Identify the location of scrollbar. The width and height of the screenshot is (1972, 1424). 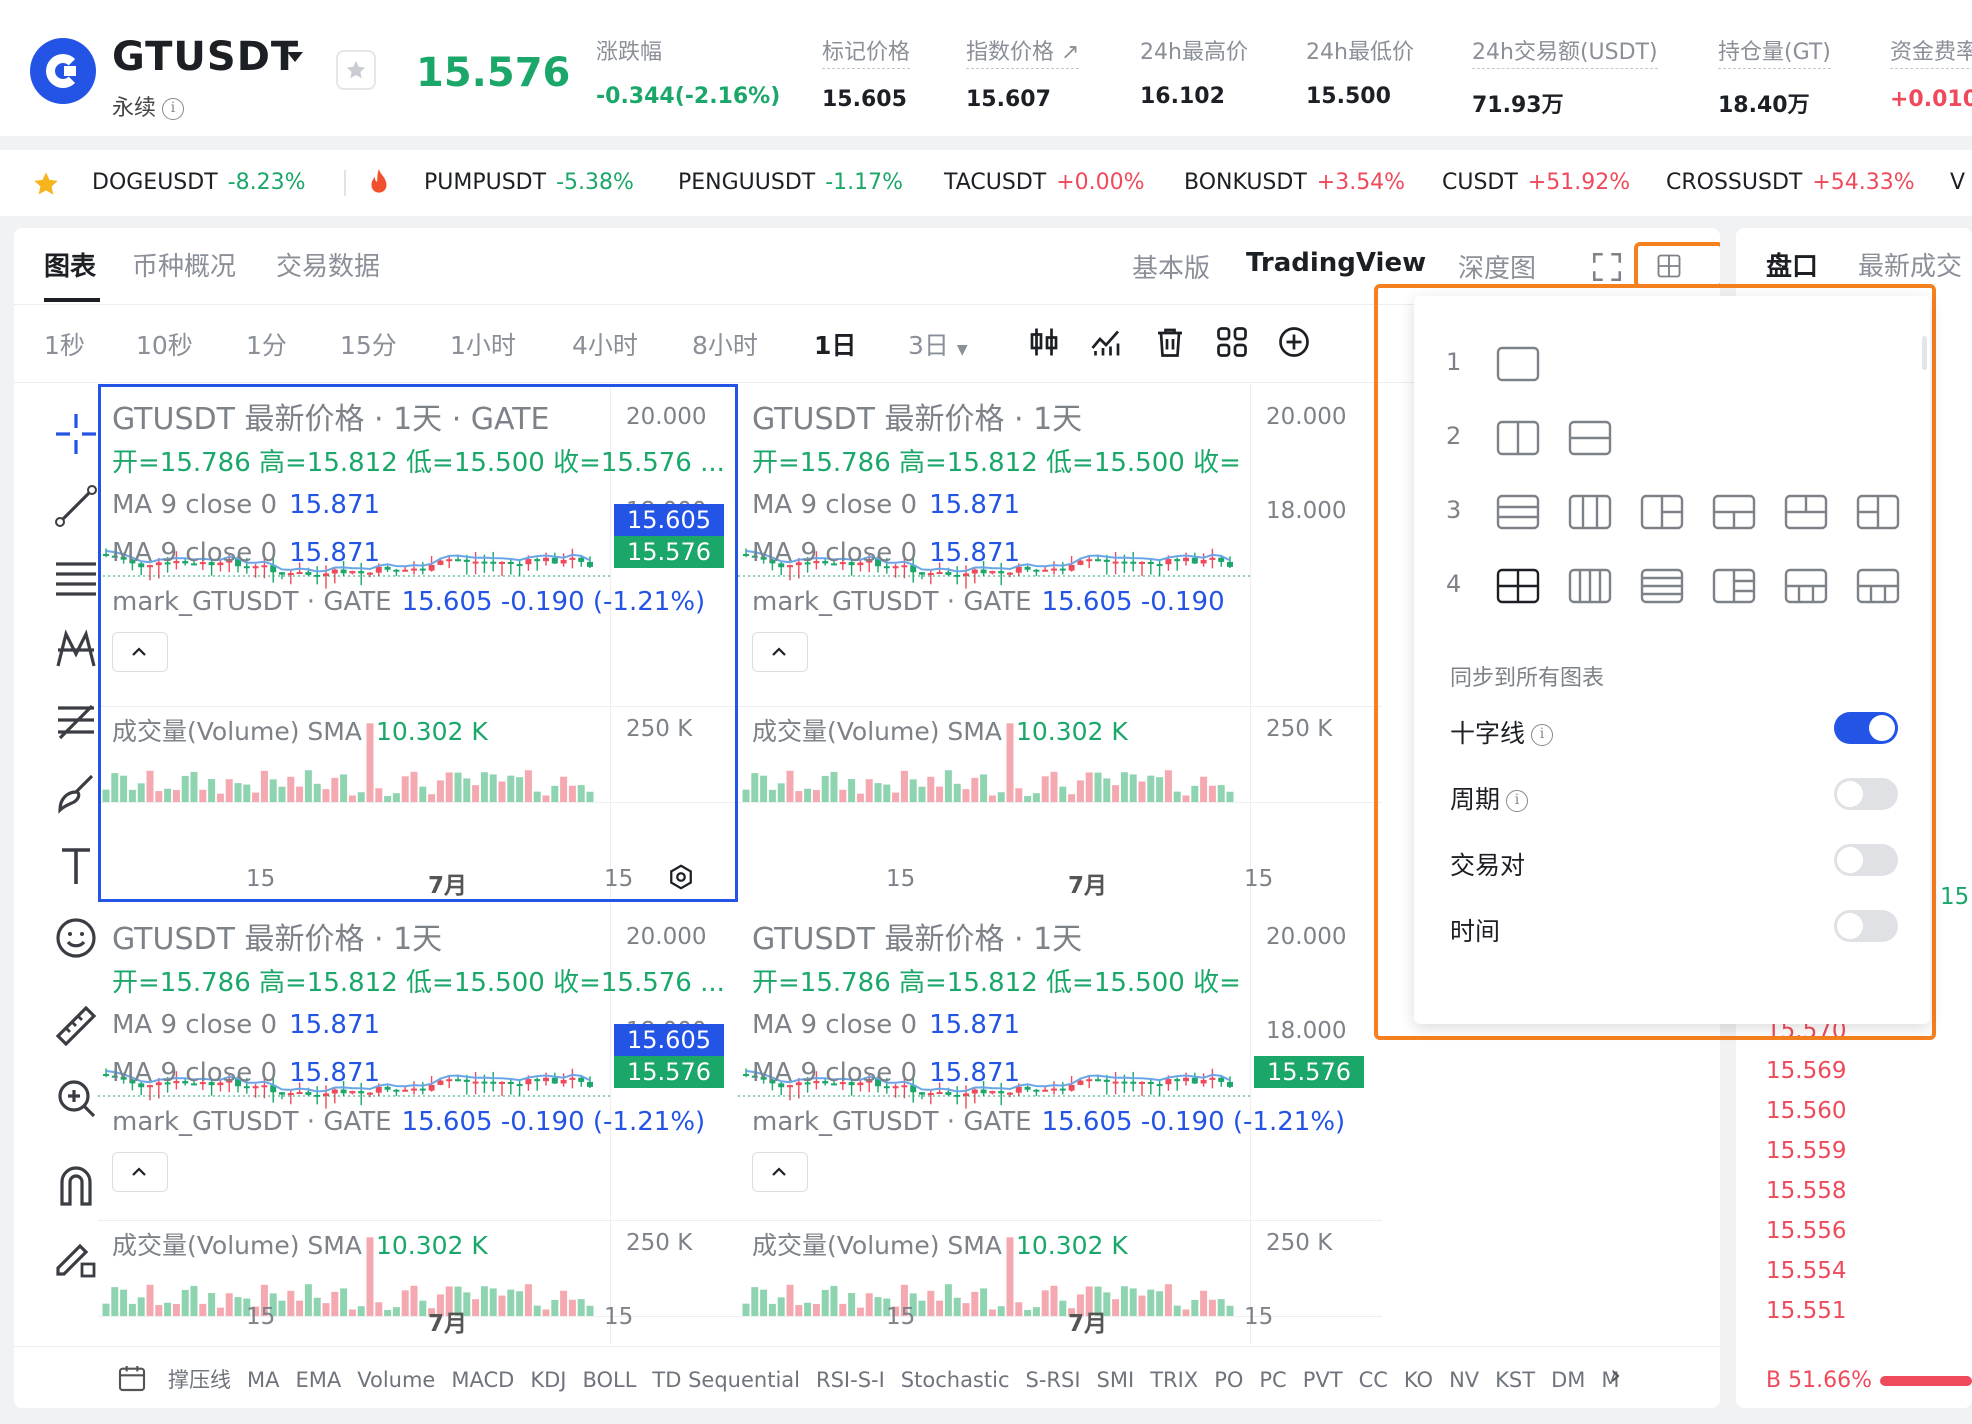
(1924, 353).